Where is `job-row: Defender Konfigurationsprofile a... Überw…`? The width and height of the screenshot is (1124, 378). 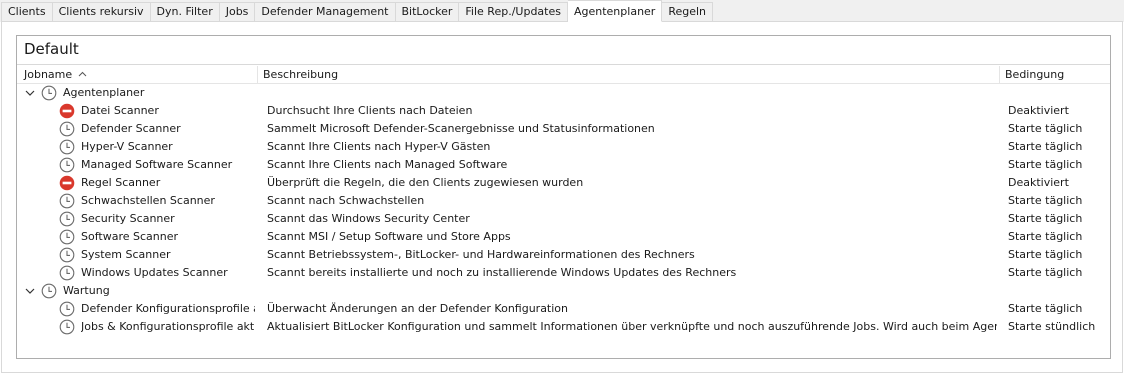
job-row: Defender Konfigurationsprofile a... Überw… is located at coordinates (563, 309).